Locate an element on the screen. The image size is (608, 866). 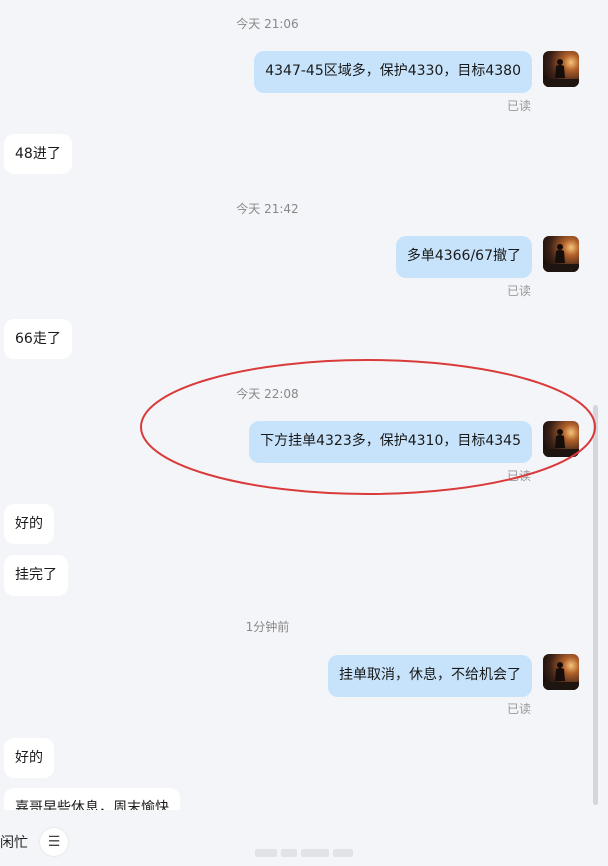
message-bubble-outgoing: 4347-45区域多，保护4330，目标4380 is located at coordinates (393, 72).